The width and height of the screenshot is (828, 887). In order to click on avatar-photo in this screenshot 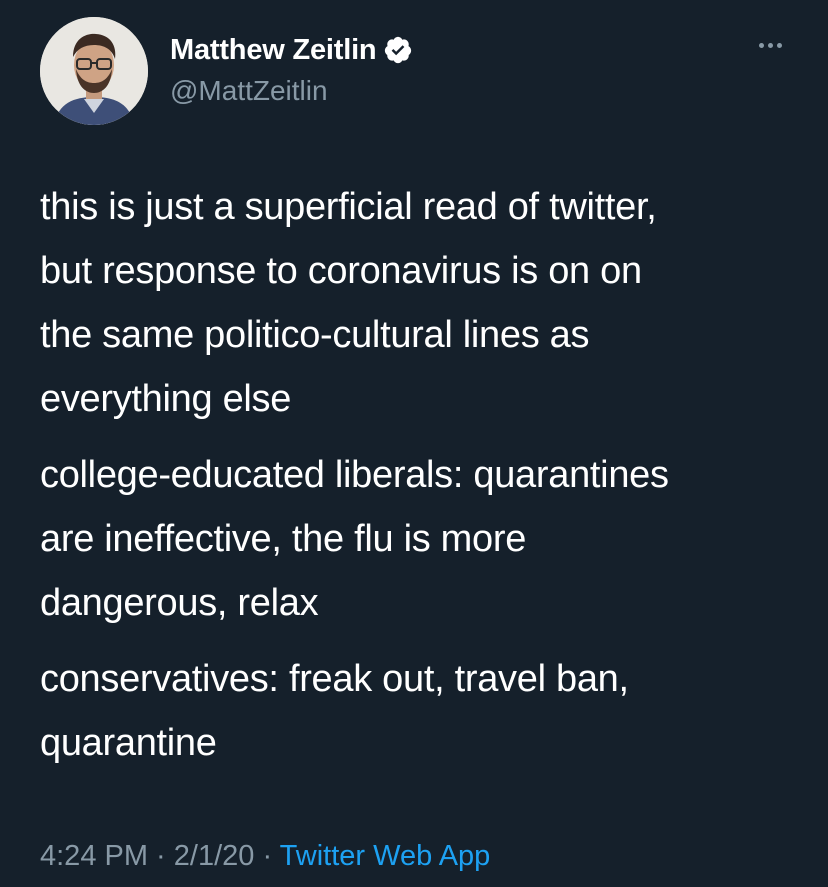, I will do `click(94, 71)`.